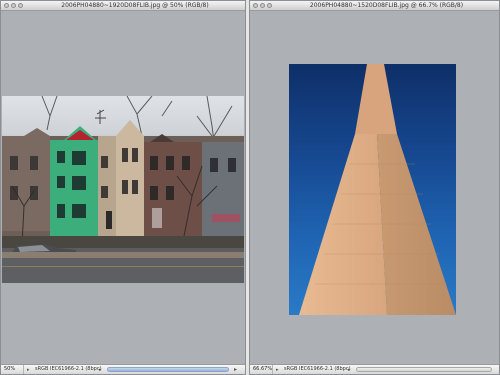 This screenshot has height=375, width=500. I want to click on window-controls-right, so click(262, 5).